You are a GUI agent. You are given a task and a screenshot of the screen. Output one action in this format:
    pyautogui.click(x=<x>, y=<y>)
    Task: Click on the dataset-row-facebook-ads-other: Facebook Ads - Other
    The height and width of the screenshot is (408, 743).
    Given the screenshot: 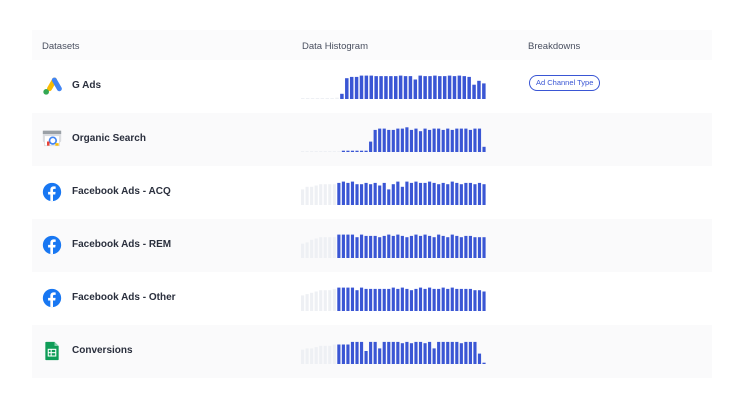 What is the action you would take?
    pyautogui.click(x=372, y=298)
    